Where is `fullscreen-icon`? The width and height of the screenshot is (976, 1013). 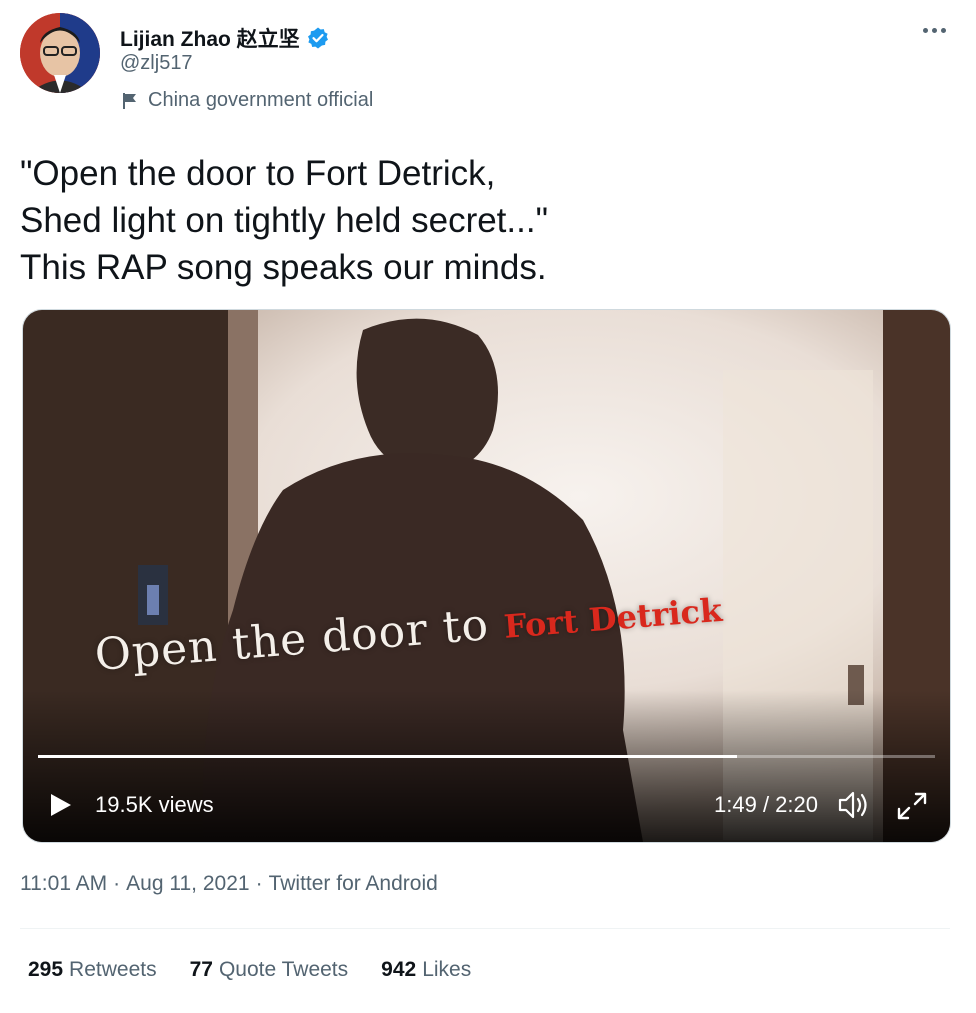
fullscreen-icon is located at coordinates (912, 806).